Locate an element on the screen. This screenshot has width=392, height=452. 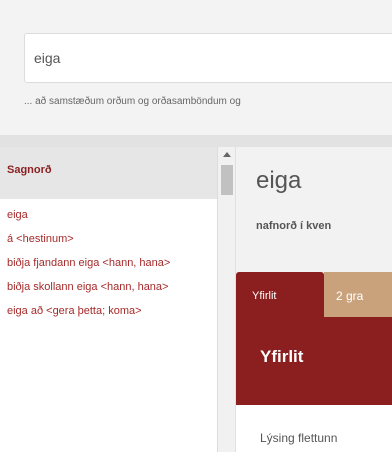
search-input is located at coordinates (209, 58).